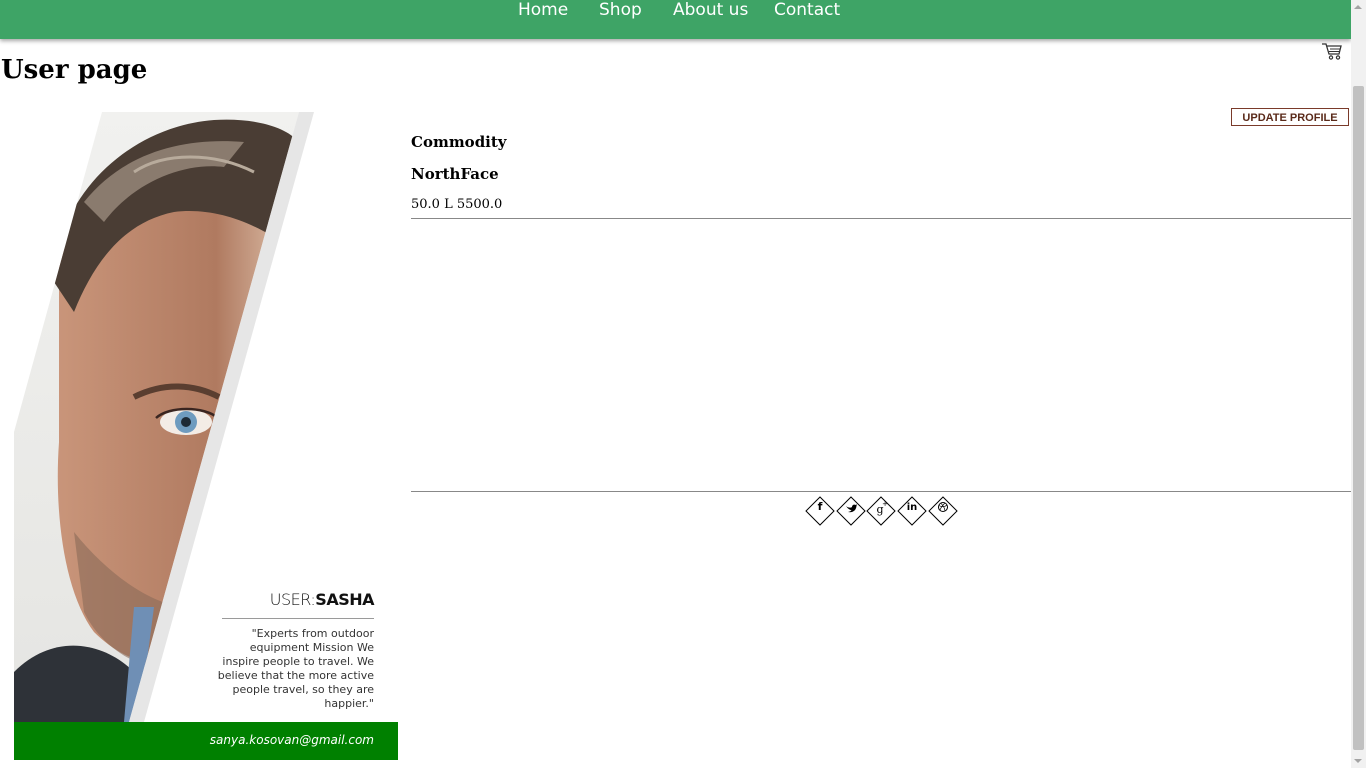 This screenshot has height=768, width=1366. What do you see at coordinates (457, 204) in the screenshot?
I see `commodity-item-details: 50.0 L 5500.0` at bounding box center [457, 204].